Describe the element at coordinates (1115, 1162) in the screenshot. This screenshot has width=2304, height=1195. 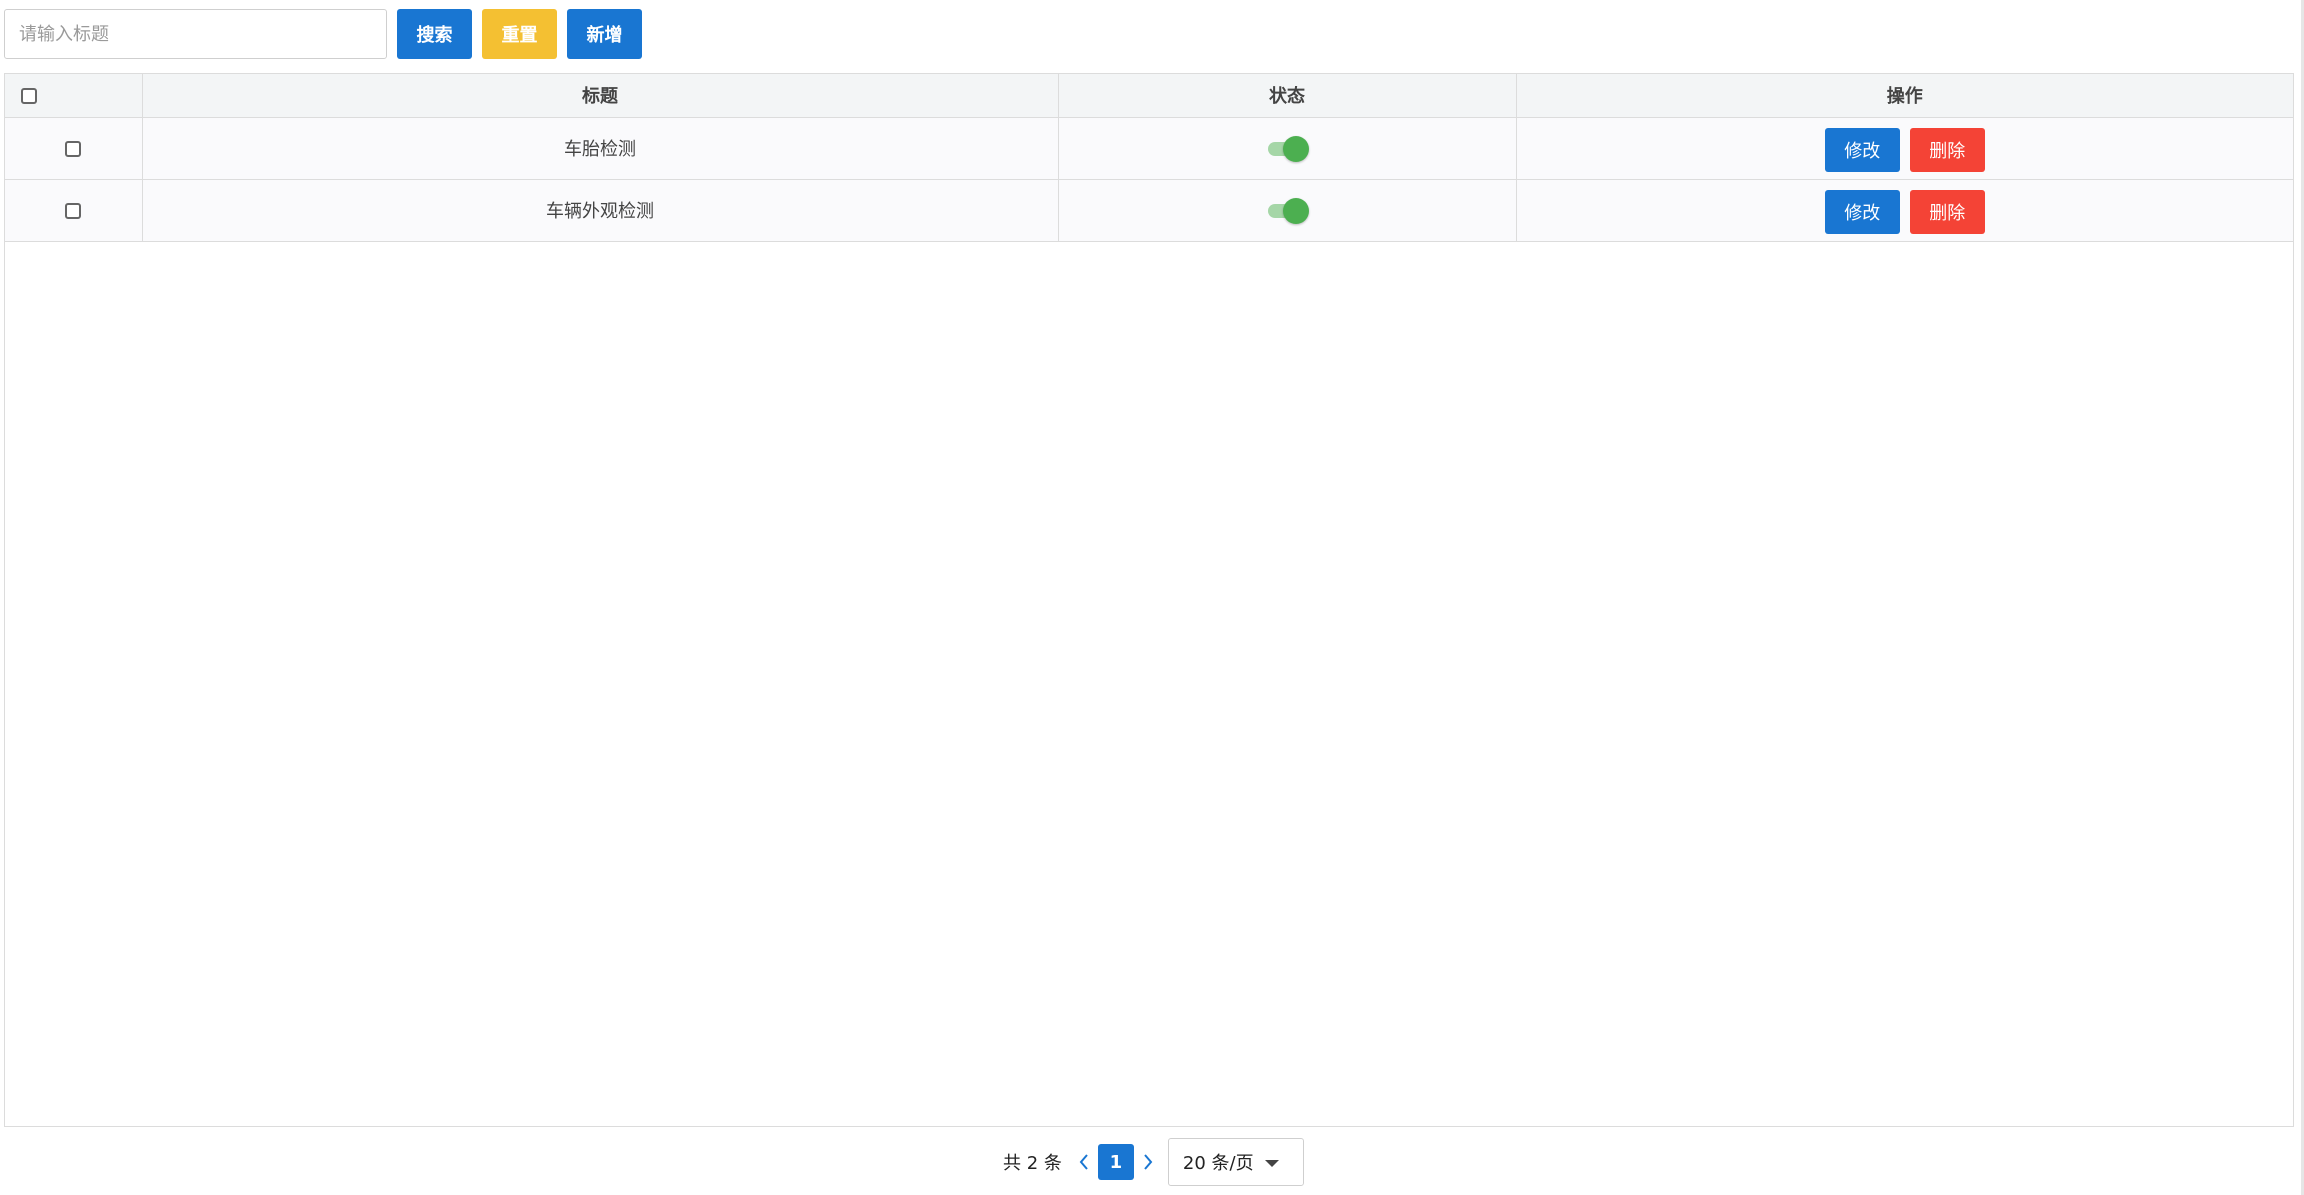
I see `page-number-current: 1` at that location.